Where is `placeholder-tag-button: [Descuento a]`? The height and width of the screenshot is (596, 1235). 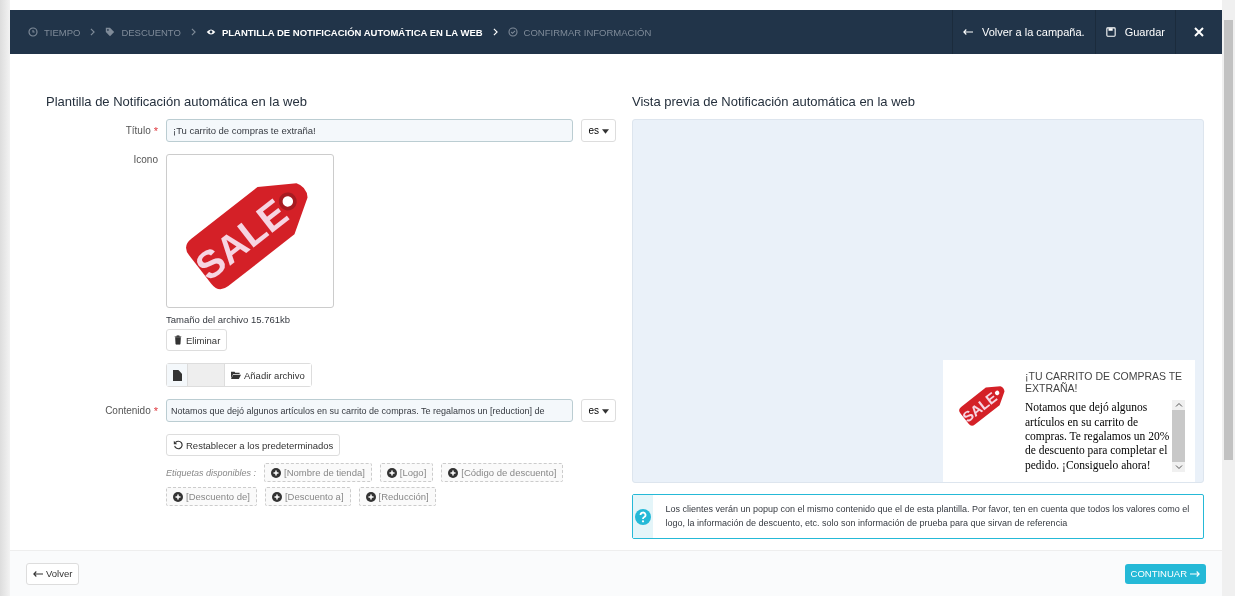
placeholder-tag-button: [Descuento a] is located at coordinates (307, 496).